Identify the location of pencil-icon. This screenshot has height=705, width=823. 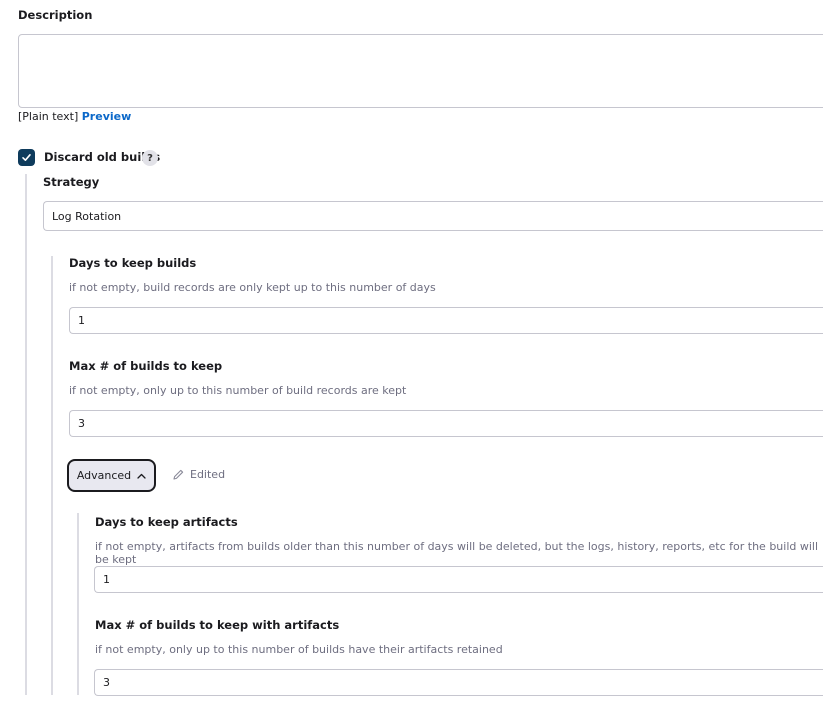
(178, 474).